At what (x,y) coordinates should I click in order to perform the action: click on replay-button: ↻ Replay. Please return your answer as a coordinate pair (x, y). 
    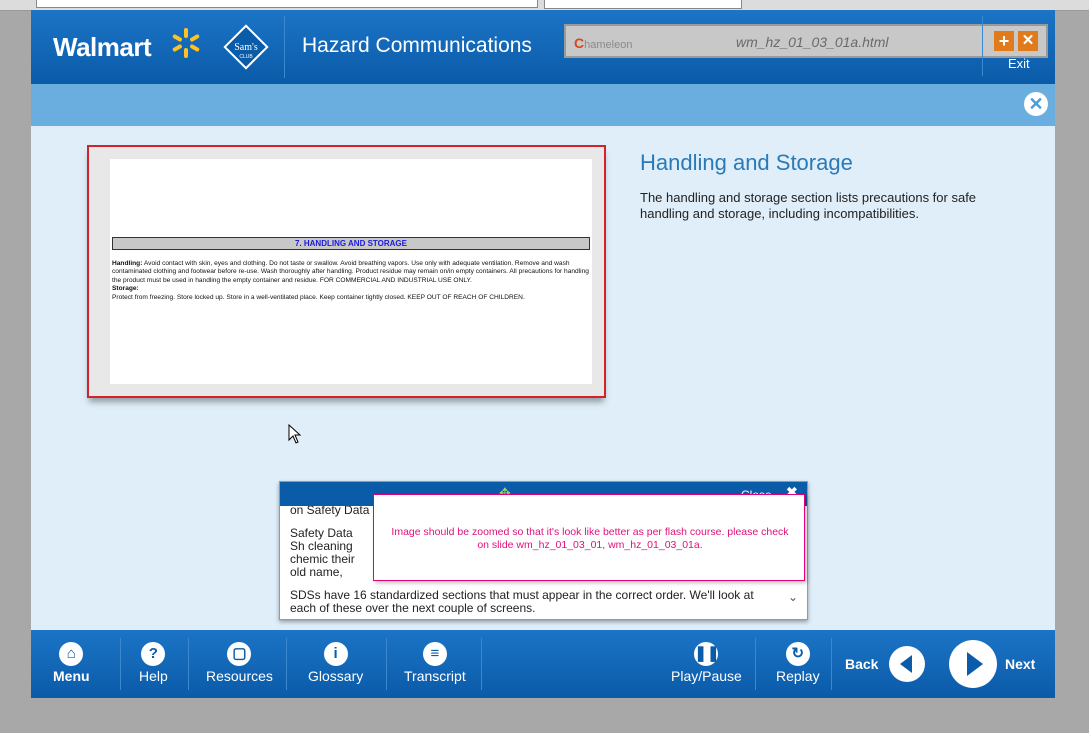
    Looking at the image, I should click on (798, 663).